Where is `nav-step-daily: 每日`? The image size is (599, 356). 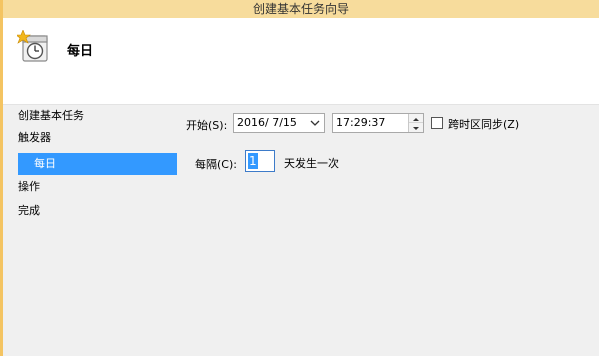
nav-step-daily: 每日 is located at coordinates (97, 164).